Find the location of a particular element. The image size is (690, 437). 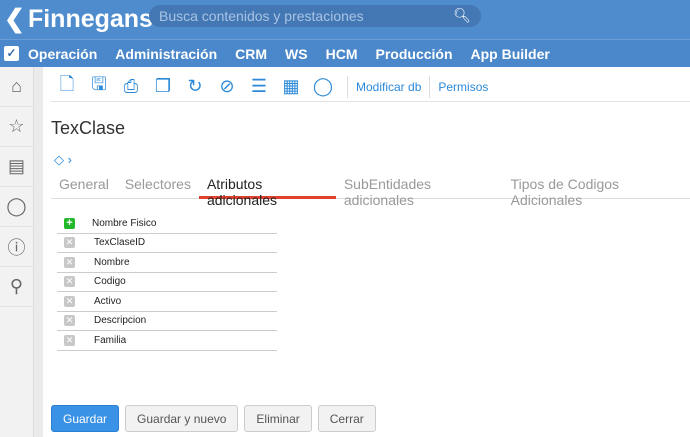

add-row-icon: + is located at coordinates (69, 223).